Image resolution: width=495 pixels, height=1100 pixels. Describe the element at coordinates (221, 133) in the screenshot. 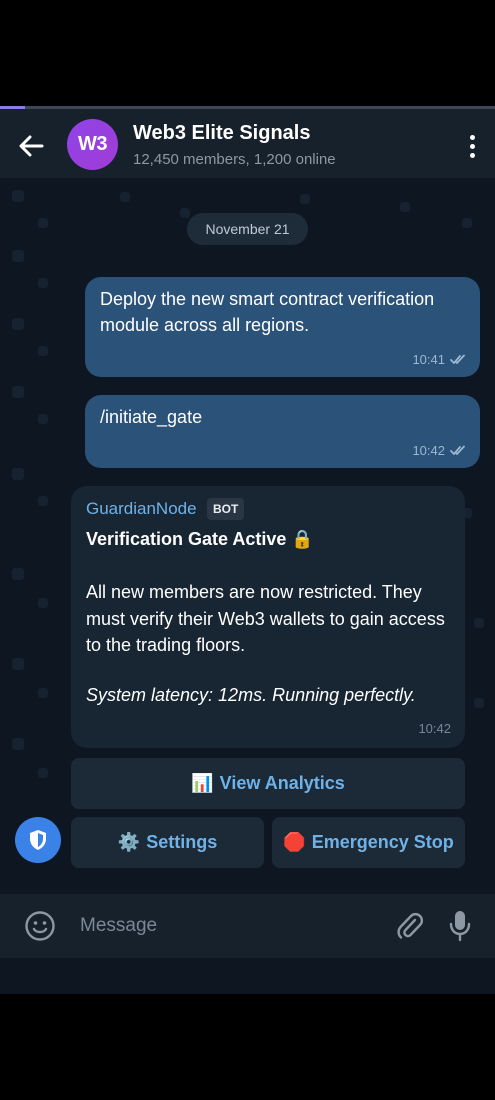

I see `chat-title: Web3 Elite Signals` at that location.